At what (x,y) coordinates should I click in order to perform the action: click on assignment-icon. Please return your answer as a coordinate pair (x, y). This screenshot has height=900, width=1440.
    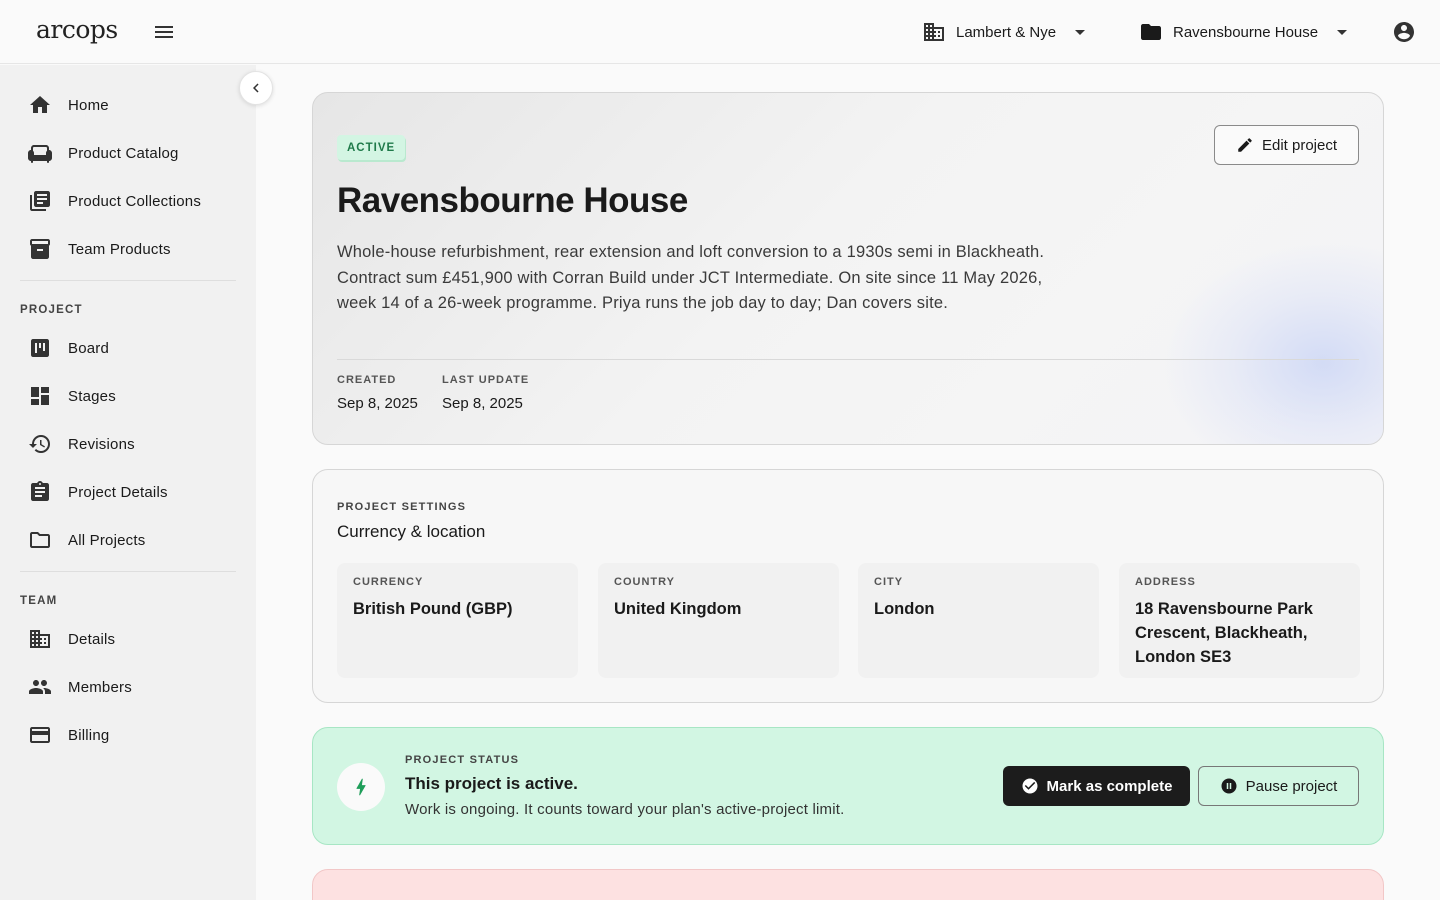
    Looking at the image, I should click on (40, 492).